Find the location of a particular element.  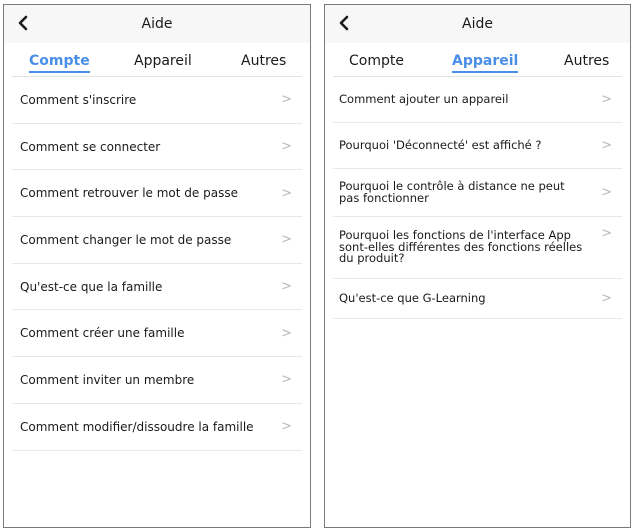

list-item: Comment se connecter > is located at coordinates (157, 147).